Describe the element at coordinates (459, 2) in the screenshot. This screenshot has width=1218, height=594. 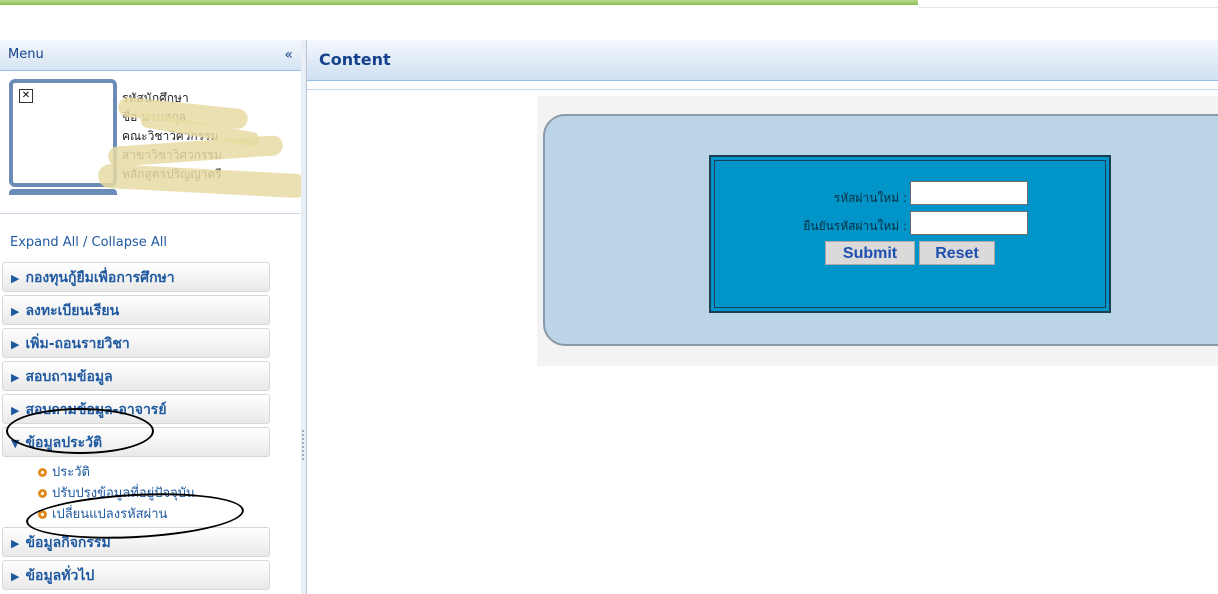
I see `top-accent-stripe` at that location.